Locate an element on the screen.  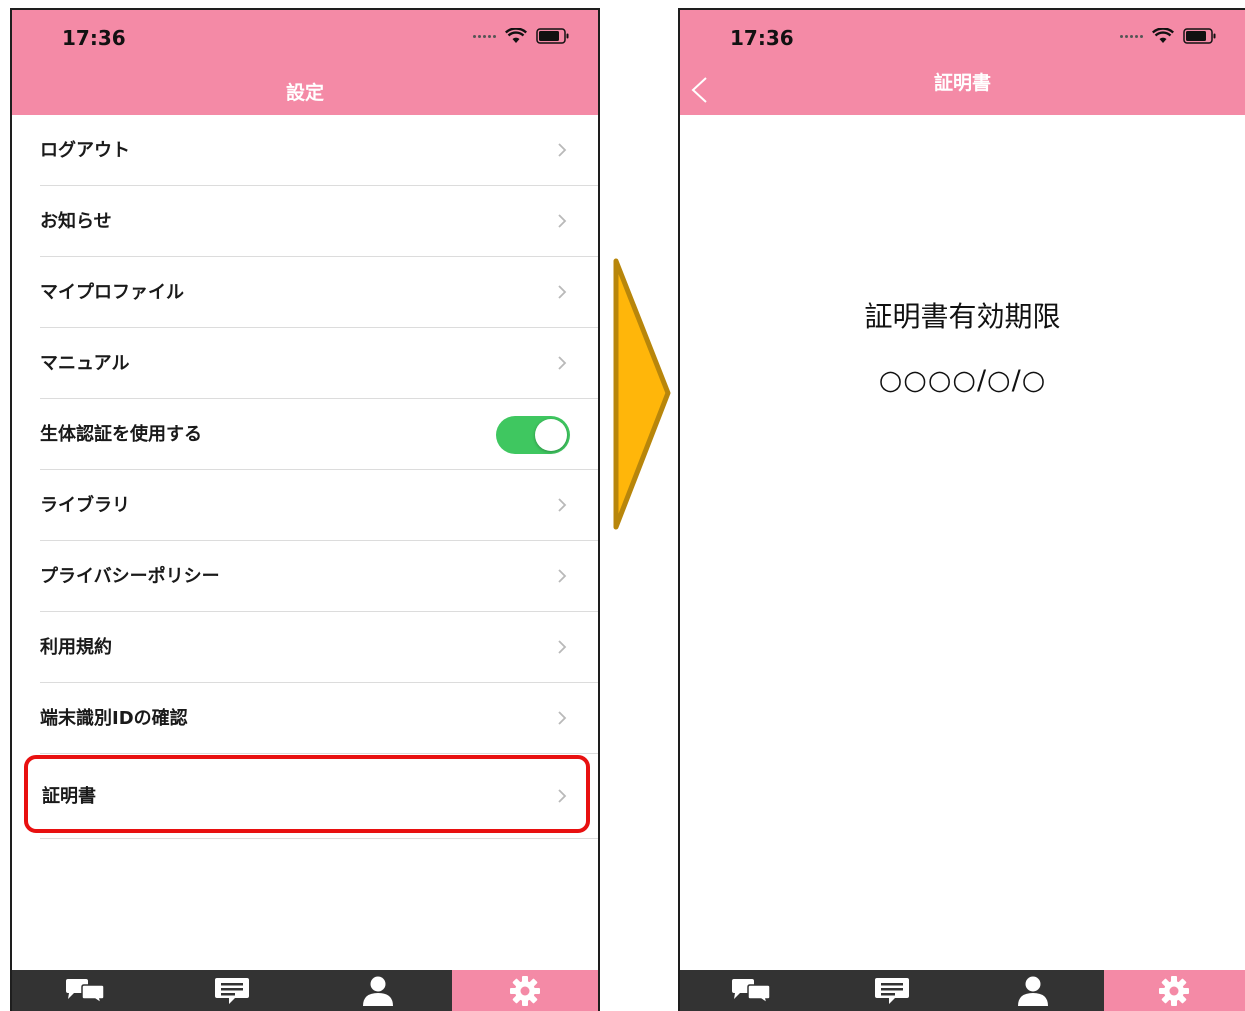
settings-item-notices: お知らせ is located at coordinates (305, 221).